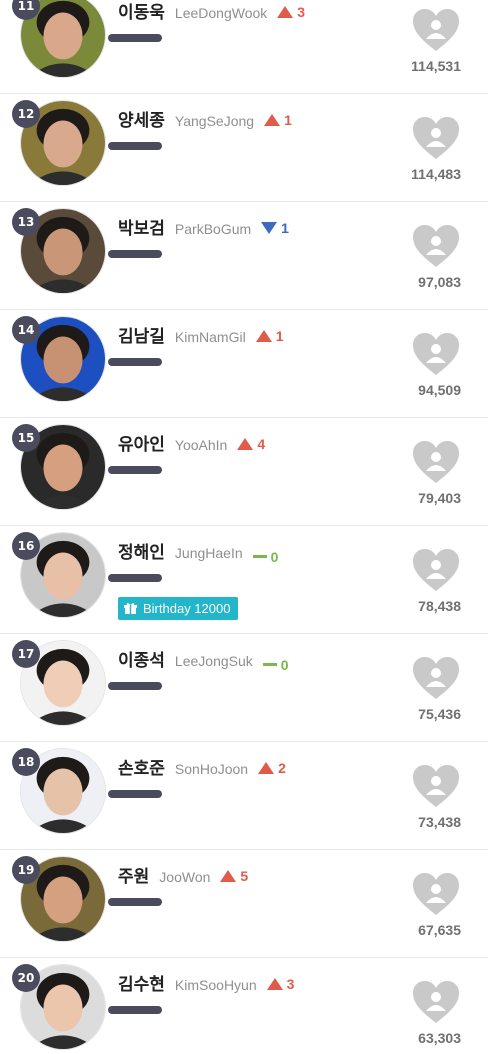  Describe the element at coordinates (26, 438) in the screenshot. I see `rank-number: 15` at that location.